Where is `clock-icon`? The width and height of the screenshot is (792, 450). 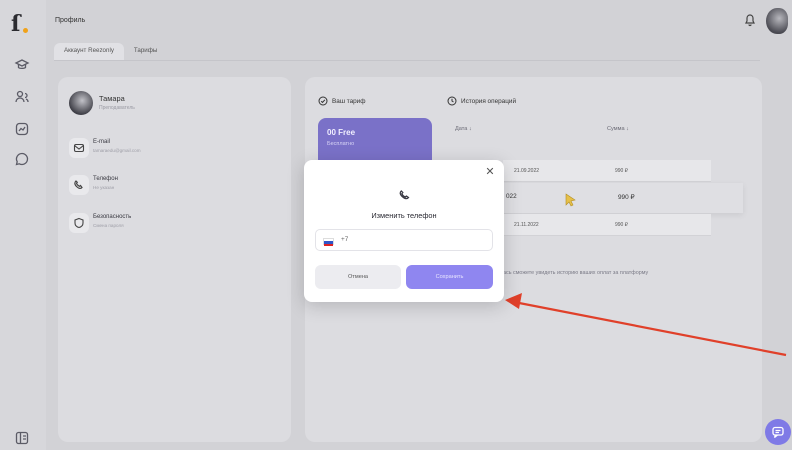
clock-icon is located at coordinates (452, 101).